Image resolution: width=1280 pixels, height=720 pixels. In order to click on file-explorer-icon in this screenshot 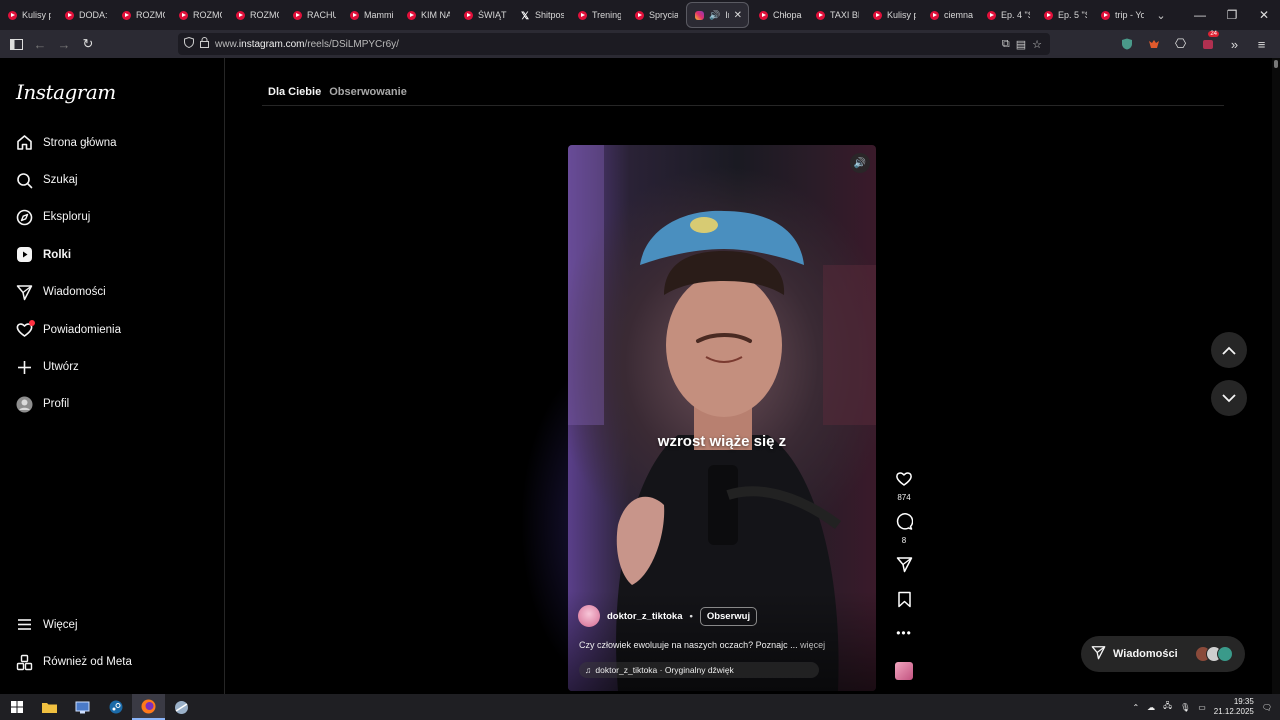, I will do `click(49, 707)`.